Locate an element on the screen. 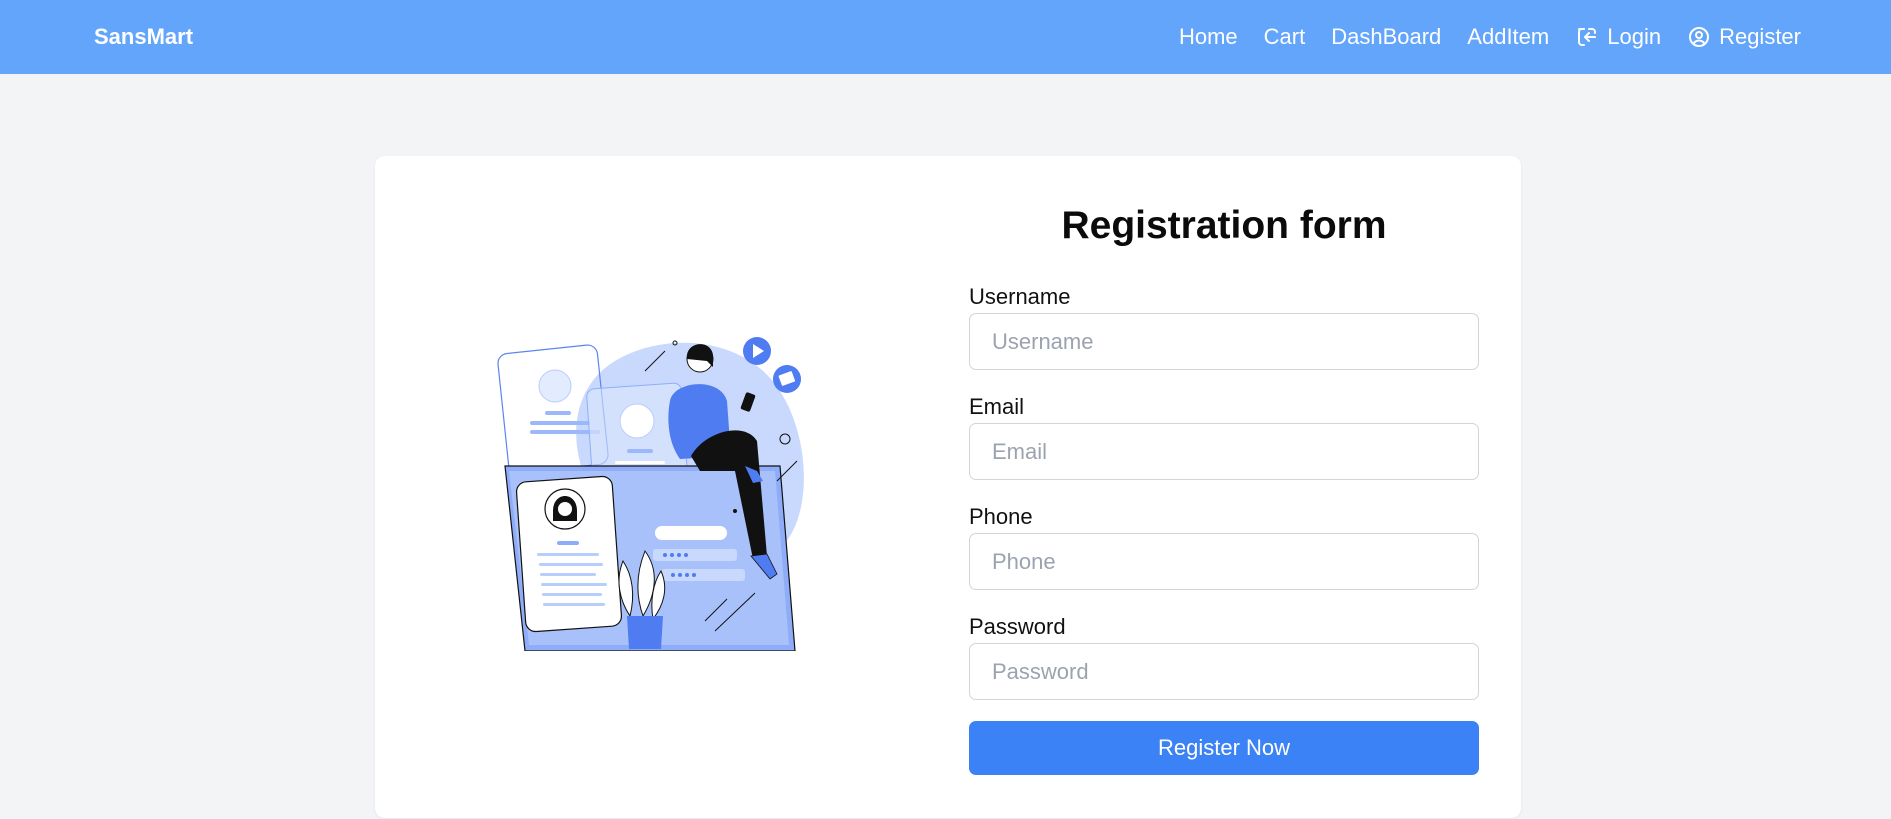 This screenshot has width=1891, height=819. registration-illustration is located at coordinates (650, 494).